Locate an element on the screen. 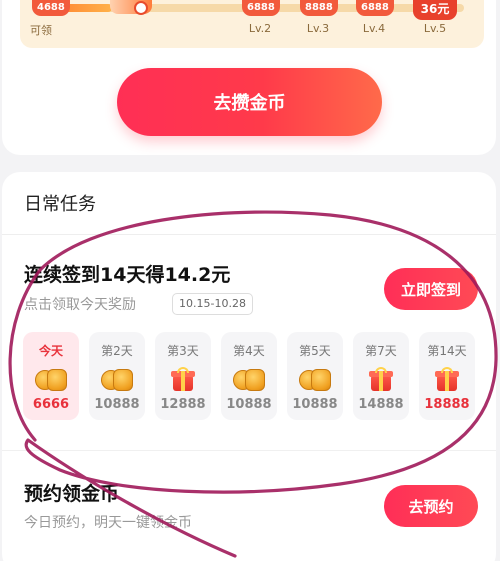  checkin-day-14: 第14天 18888 is located at coordinates (447, 376).